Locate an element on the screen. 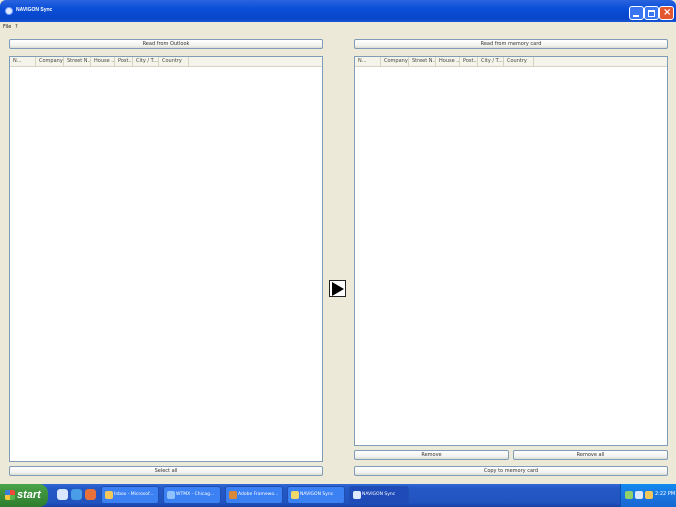 This screenshot has height=507, width=676. remove-all-button: Remove all is located at coordinates (590, 455).